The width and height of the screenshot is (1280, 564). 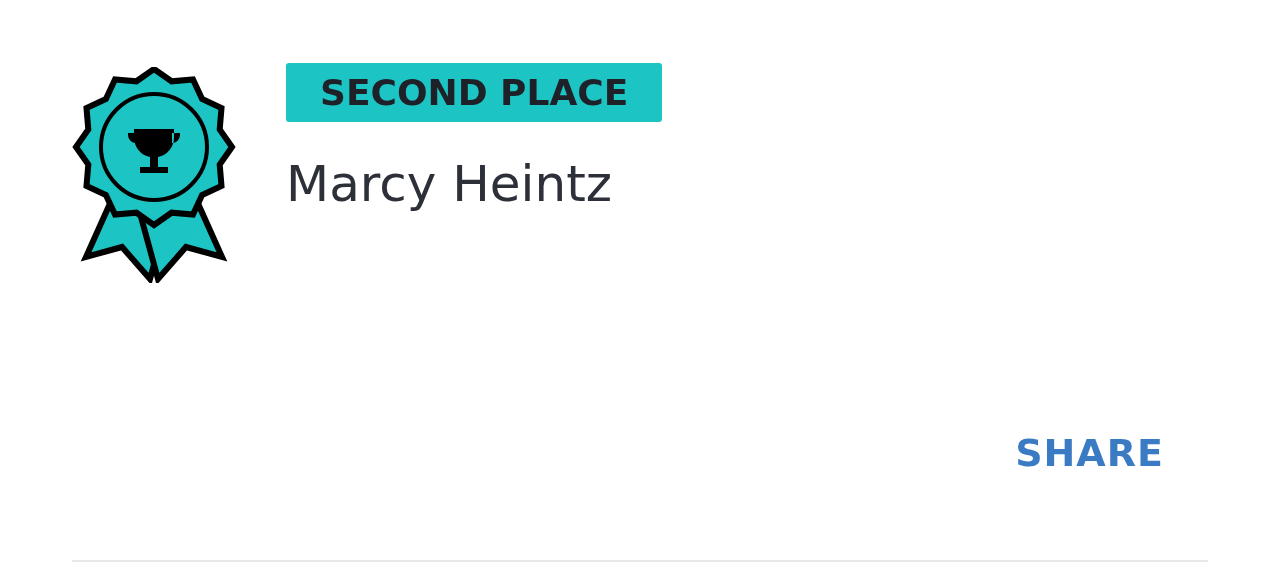 I want to click on share-button: SHARE, so click(x=1089, y=453).